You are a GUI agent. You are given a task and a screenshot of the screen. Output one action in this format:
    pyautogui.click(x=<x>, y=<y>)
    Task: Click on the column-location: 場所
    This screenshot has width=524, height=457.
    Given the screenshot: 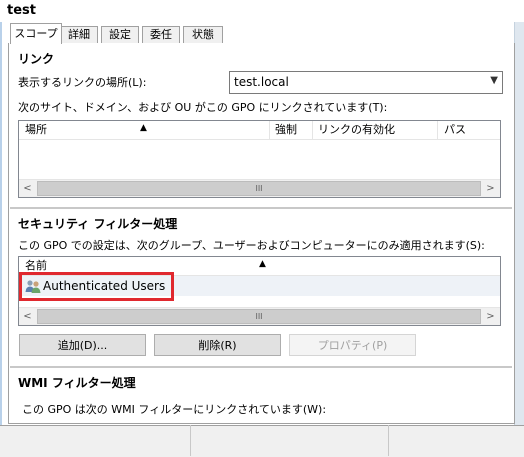 What is the action you would take?
    pyautogui.click(x=36, y=130)
    